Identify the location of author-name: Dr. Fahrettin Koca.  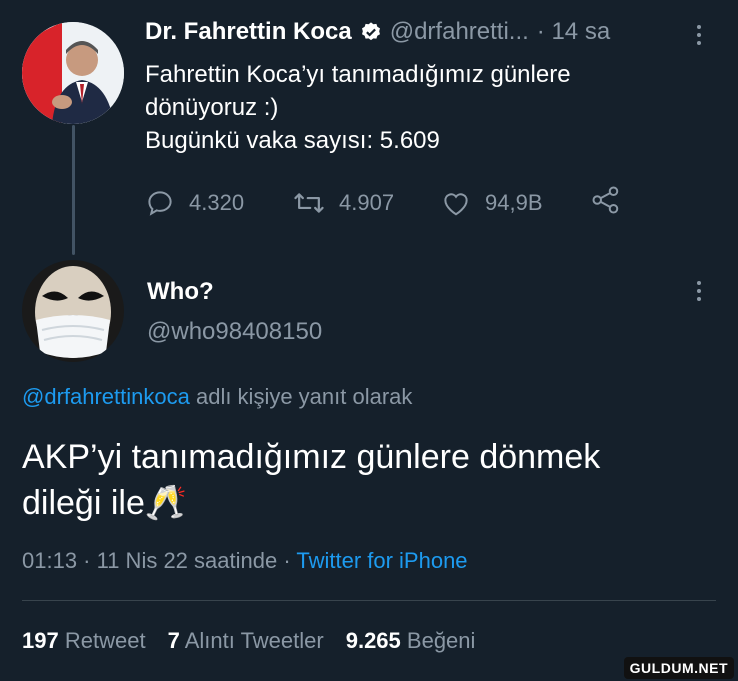
(248, 32).